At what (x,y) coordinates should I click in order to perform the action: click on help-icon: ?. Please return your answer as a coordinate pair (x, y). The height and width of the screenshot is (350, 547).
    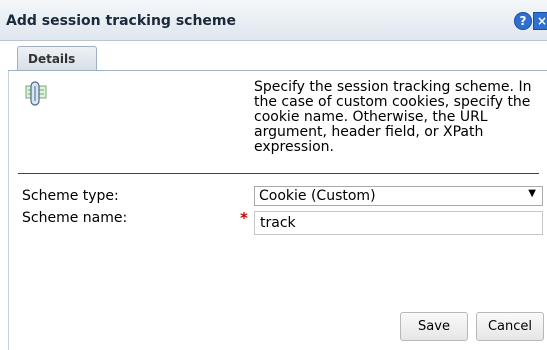
    Looking at the image, I should click on (523, 21).